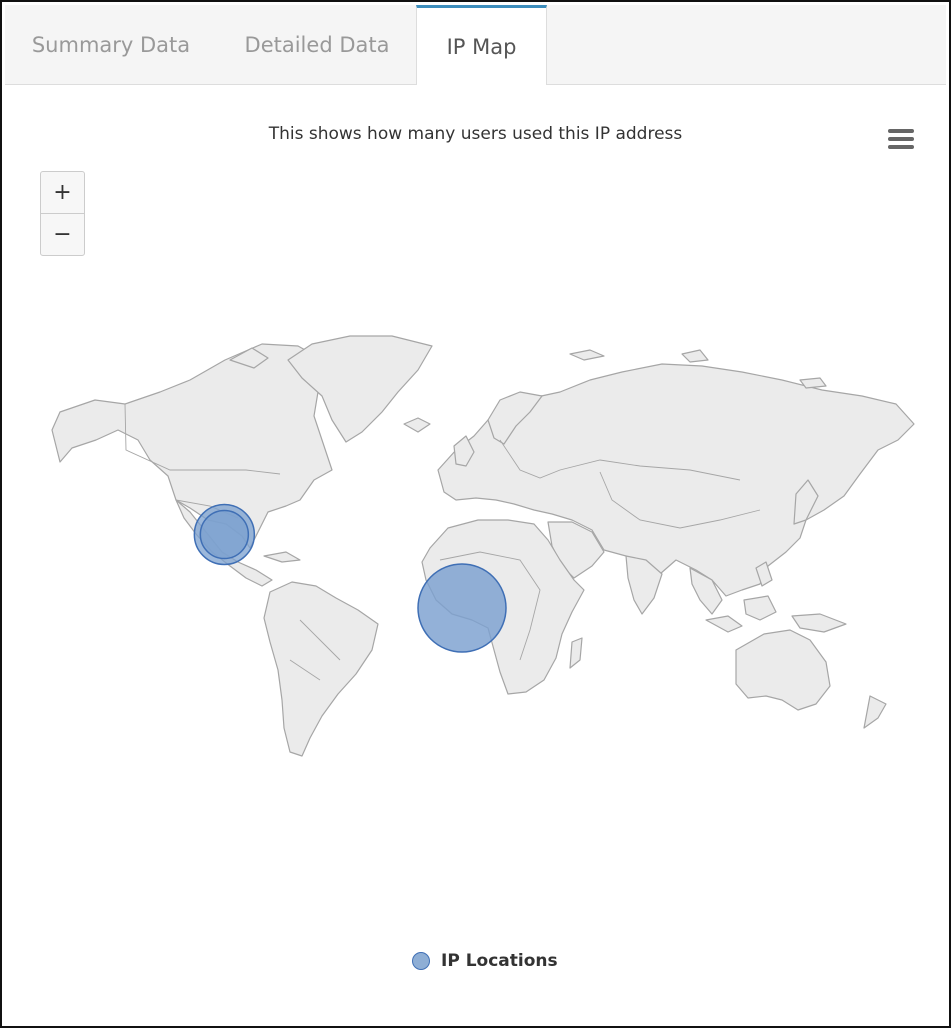 The height and width of the screenshot is (1028, 951). What do you see at coordinates (321, 669) in the screenshot?
I see `landmass-south-america` at bounding box center [321, 669].